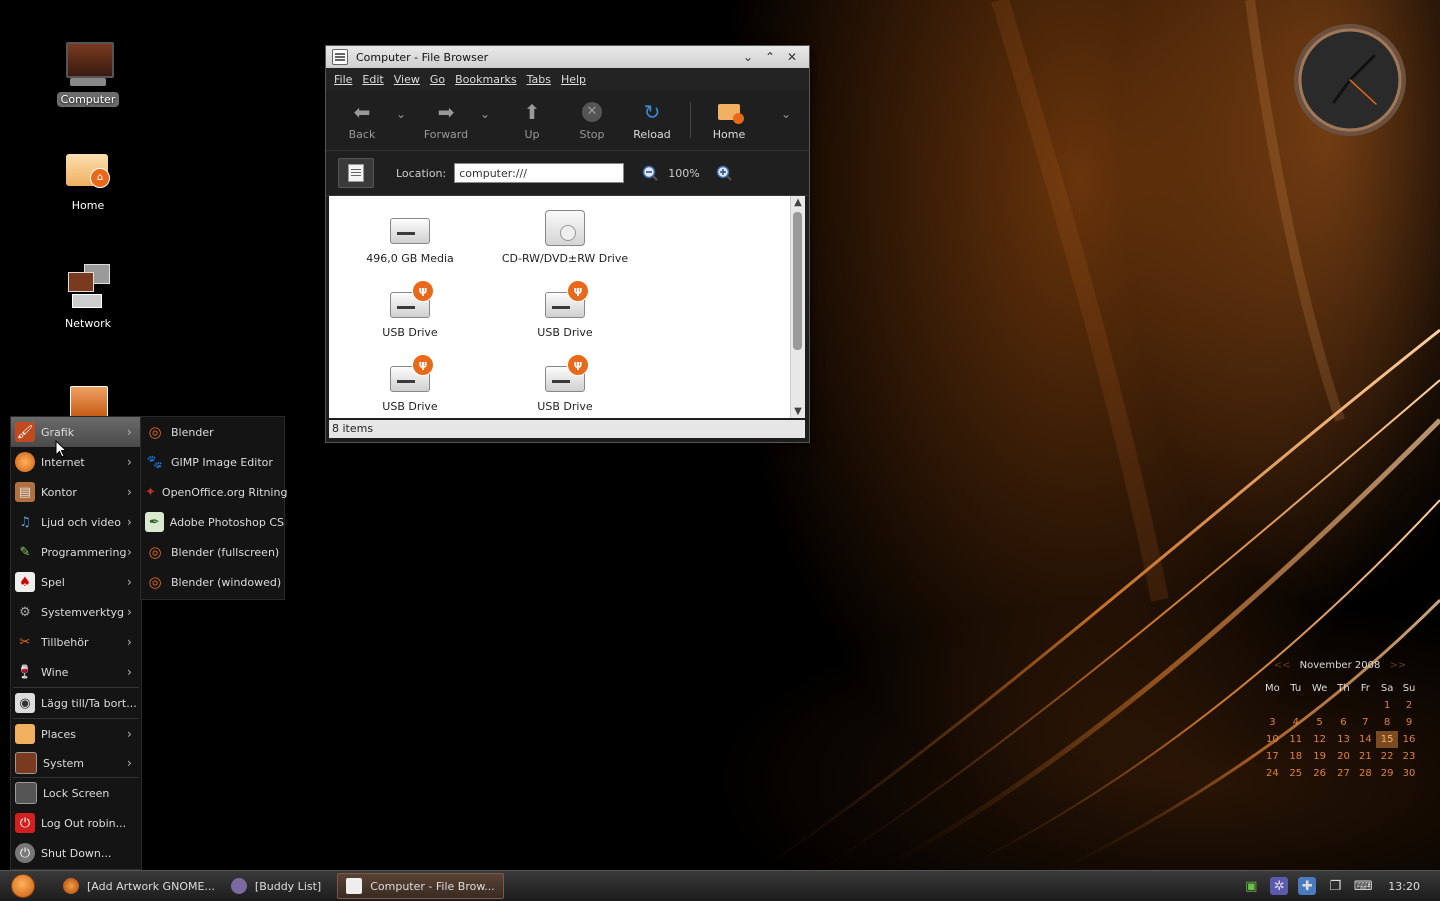 This screenshot has width=1440, height=901. I want to click on minimize-icon: ⌄, so click(748, 57).